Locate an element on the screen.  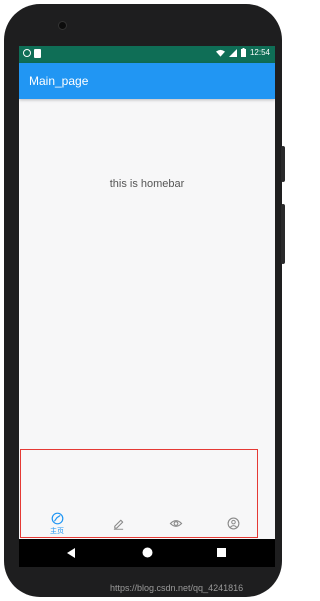
sd-card-icon is located at coordinates (37, 53).